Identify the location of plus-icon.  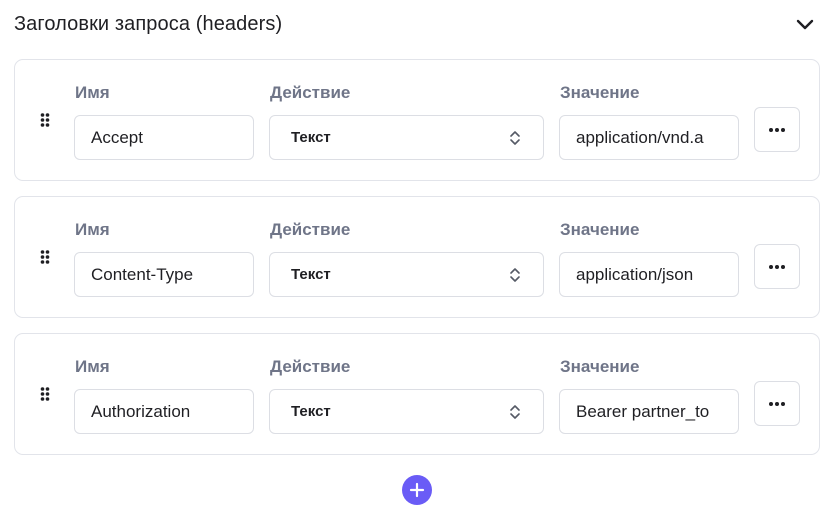
(417, 490).